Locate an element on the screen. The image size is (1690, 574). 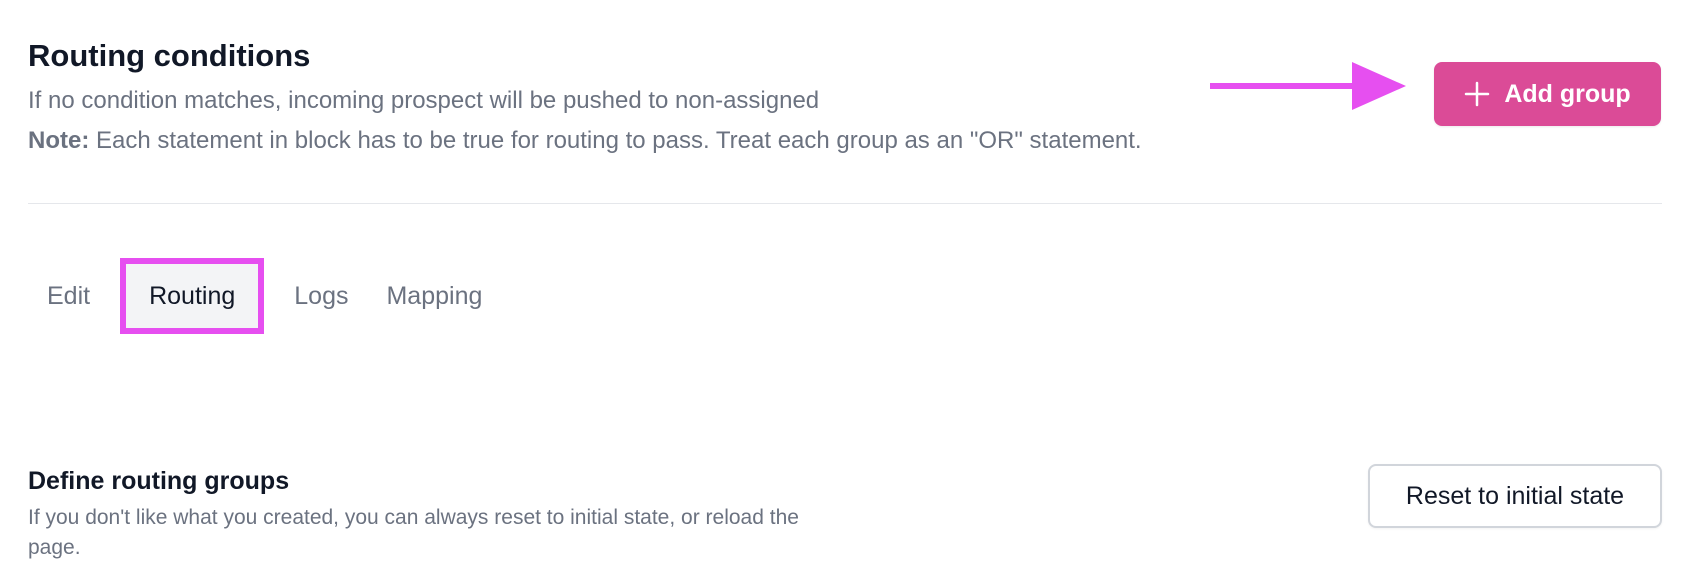
tab-bar: Edit Routing Logs Mapping is located at coordinates (264, 296).